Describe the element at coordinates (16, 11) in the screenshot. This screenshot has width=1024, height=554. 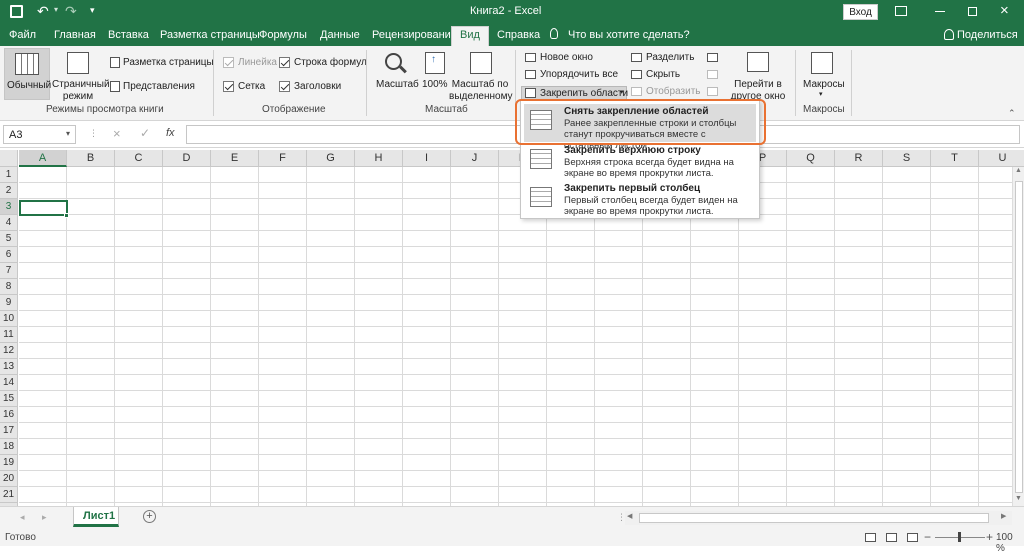
I see `save-icon` at that location.